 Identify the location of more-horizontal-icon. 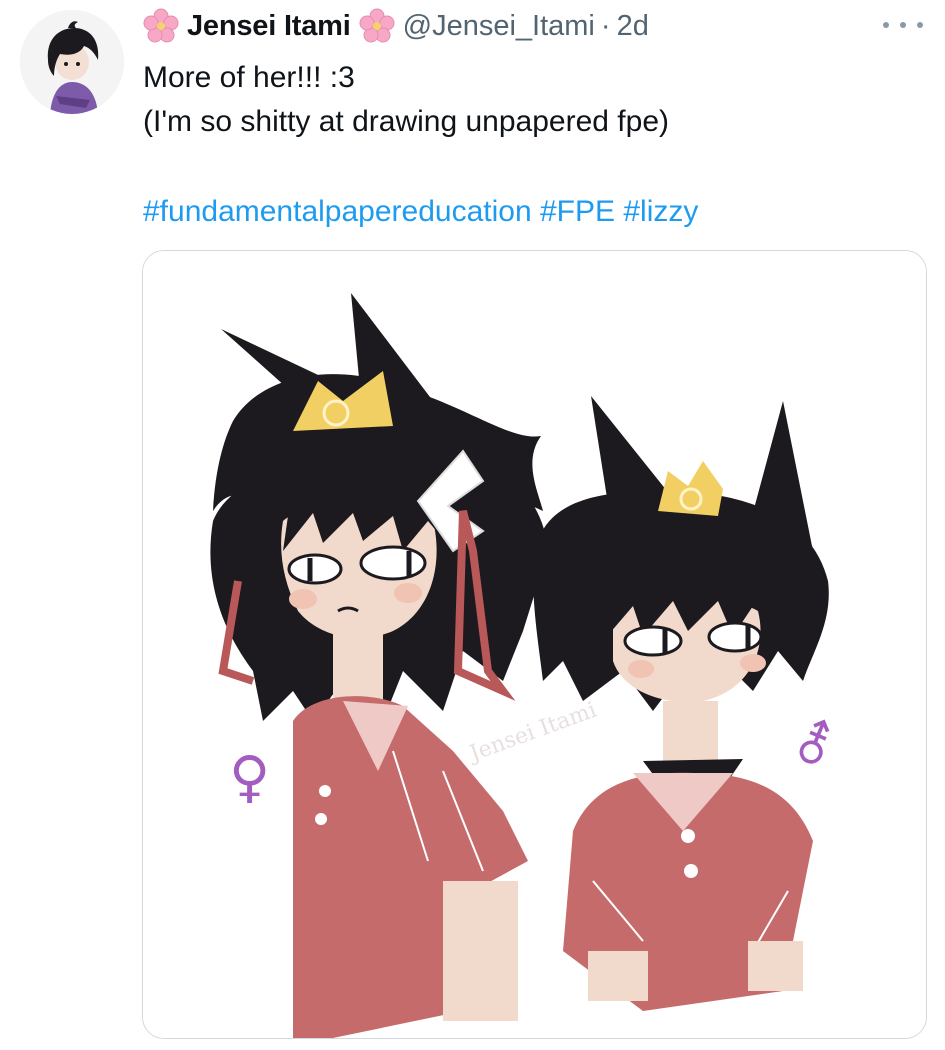
(886, 25).